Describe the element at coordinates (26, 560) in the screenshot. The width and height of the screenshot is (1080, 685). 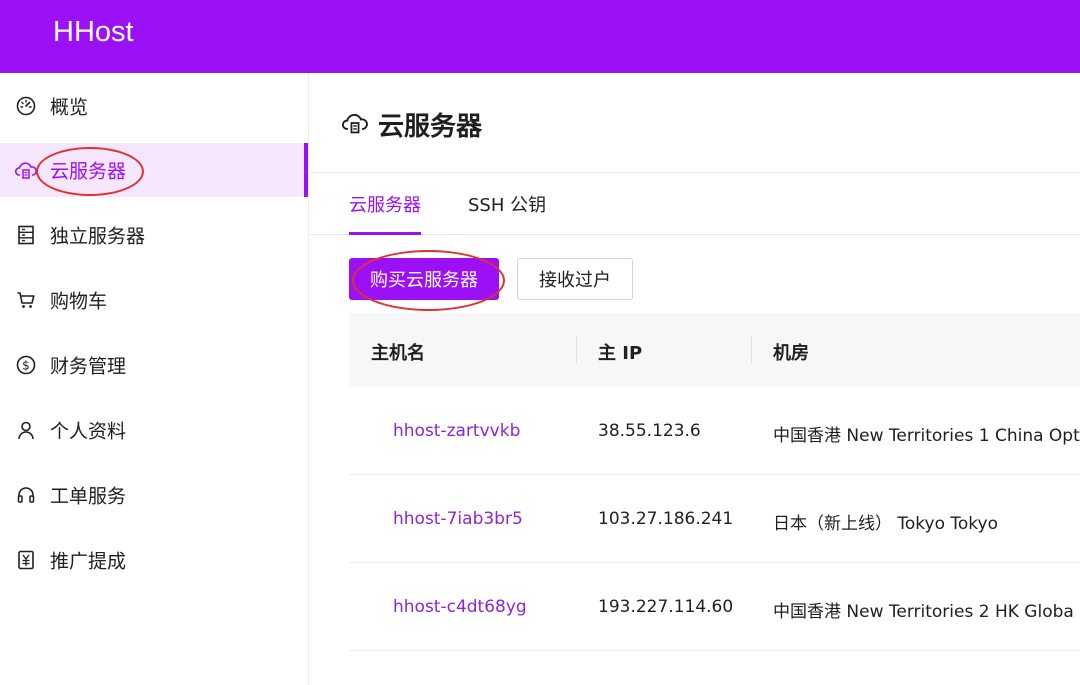
I see `commission-icon` at that location.